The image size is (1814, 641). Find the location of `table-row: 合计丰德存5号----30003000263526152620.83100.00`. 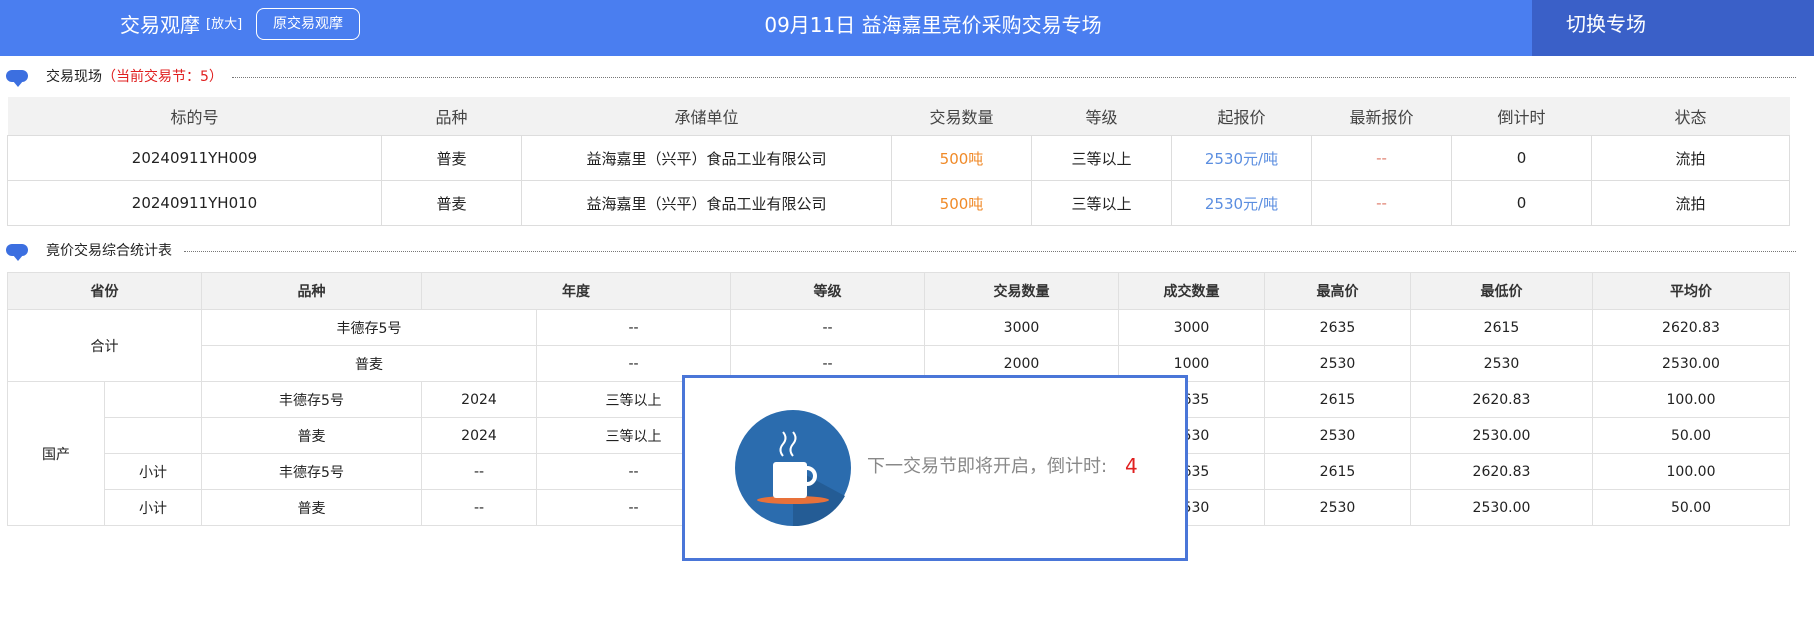

table-row: 合计丰德存5号----30003000263526152620.83100.00 is located at coordinates (898, 345).